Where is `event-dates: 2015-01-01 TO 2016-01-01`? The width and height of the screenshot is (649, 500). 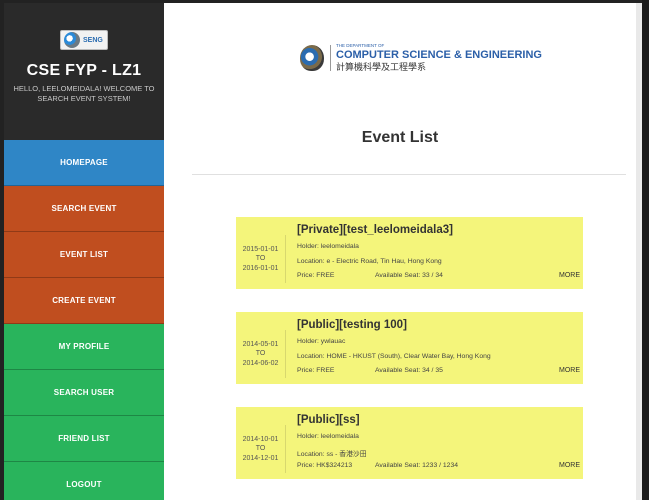 event-dates: 2015-01-01 TO 2016-01-01 is located at coordinates (261, 259).